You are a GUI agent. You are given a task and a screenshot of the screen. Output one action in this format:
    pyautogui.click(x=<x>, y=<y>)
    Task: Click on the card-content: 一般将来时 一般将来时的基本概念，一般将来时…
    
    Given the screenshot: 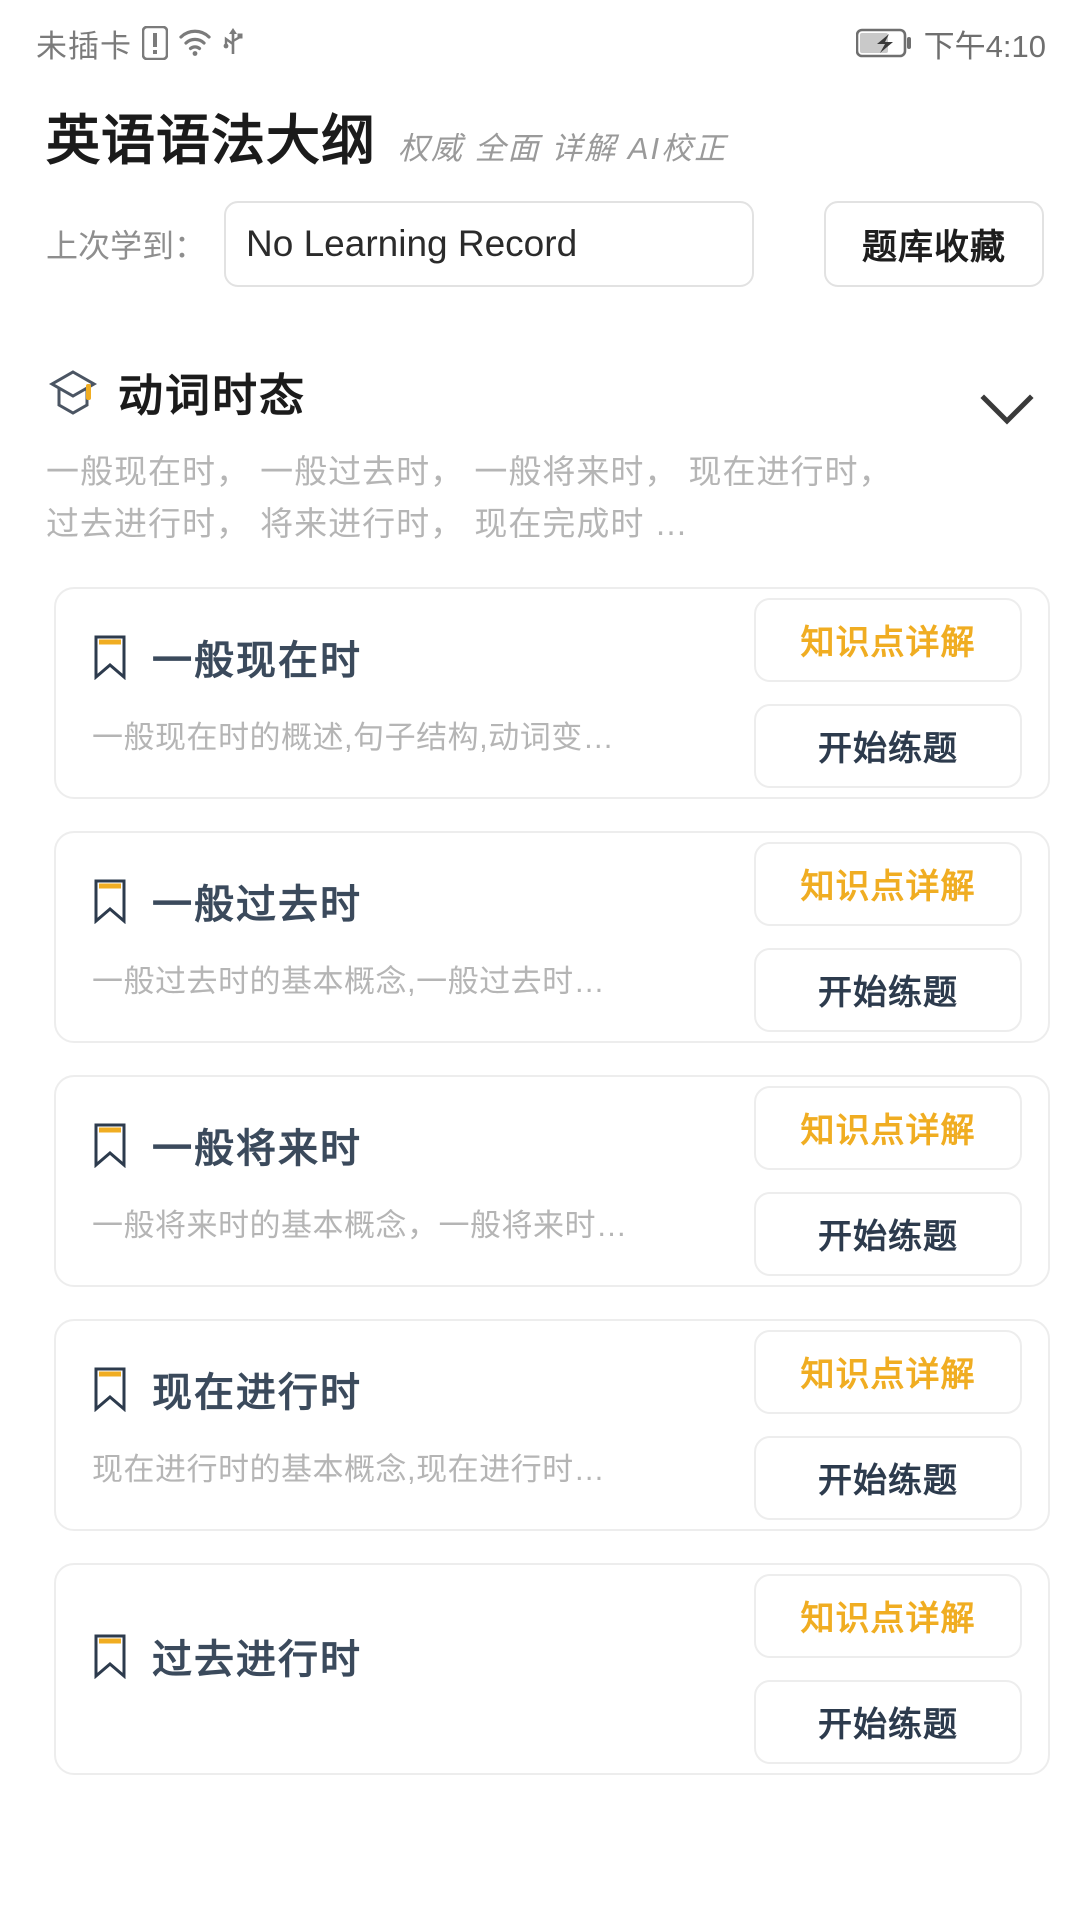 What is the action you would take?
    pyautogui.click(x=392, y=1181)
    